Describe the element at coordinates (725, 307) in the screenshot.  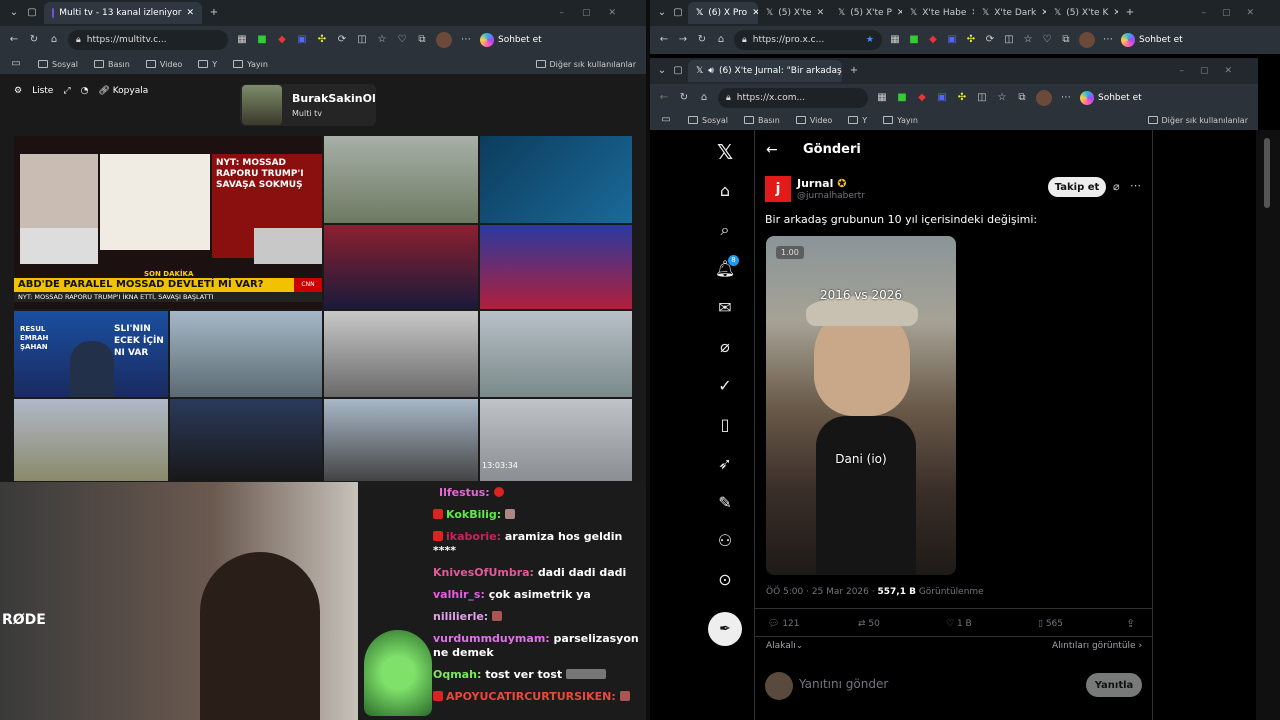
I see `messages-icon: ✉` at that location.